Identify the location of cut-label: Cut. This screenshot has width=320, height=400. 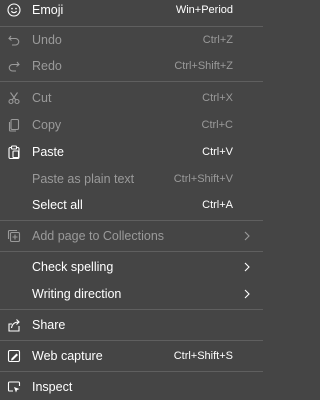
(42, 98).